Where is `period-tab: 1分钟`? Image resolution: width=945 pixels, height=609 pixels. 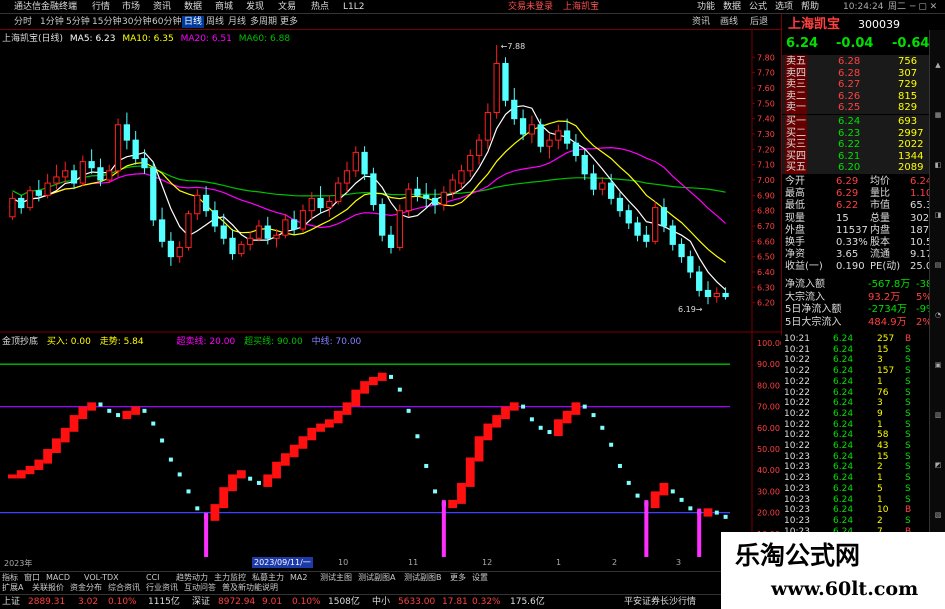 period-tab: 1分钟 is located at coordinates (52, 22).